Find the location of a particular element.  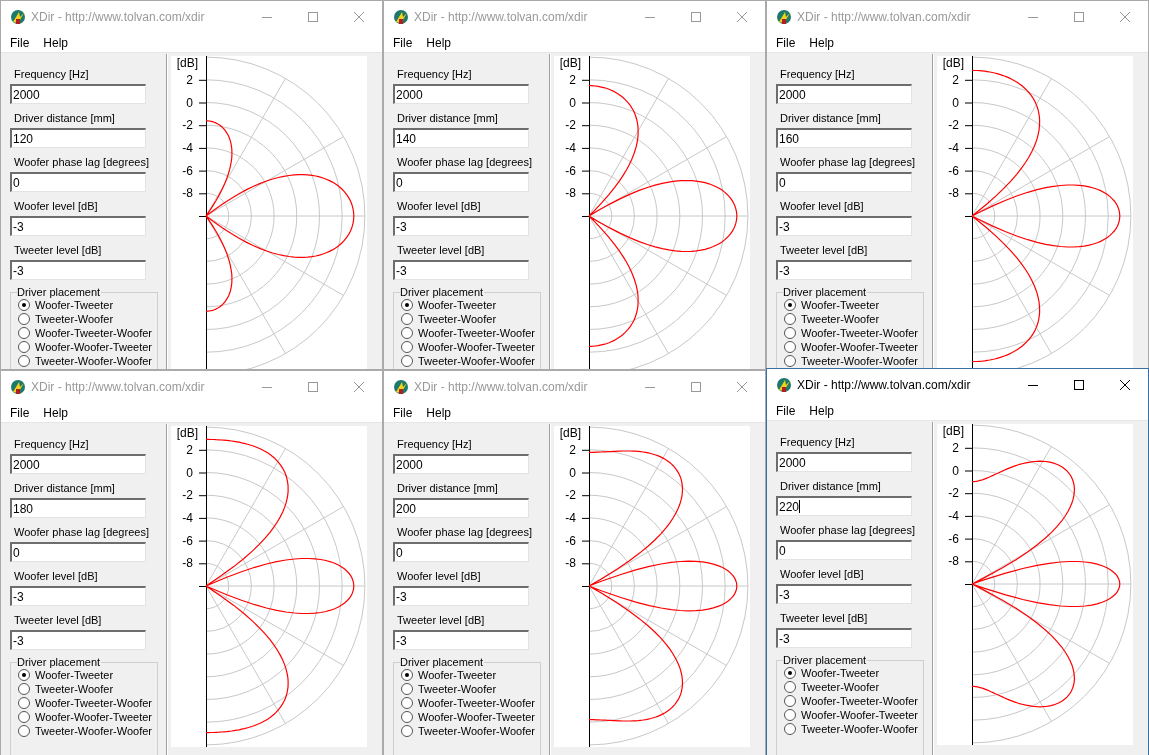

input-field: 180 is located at coordinates (78, 508).